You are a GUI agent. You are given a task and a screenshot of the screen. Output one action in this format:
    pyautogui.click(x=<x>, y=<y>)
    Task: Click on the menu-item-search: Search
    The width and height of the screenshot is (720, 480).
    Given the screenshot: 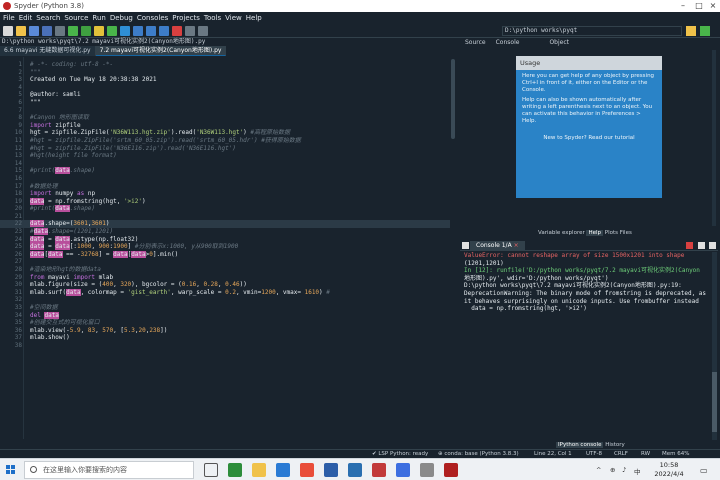 What is the action you would take?
    pyautogui.click(x=48, y=18)
    